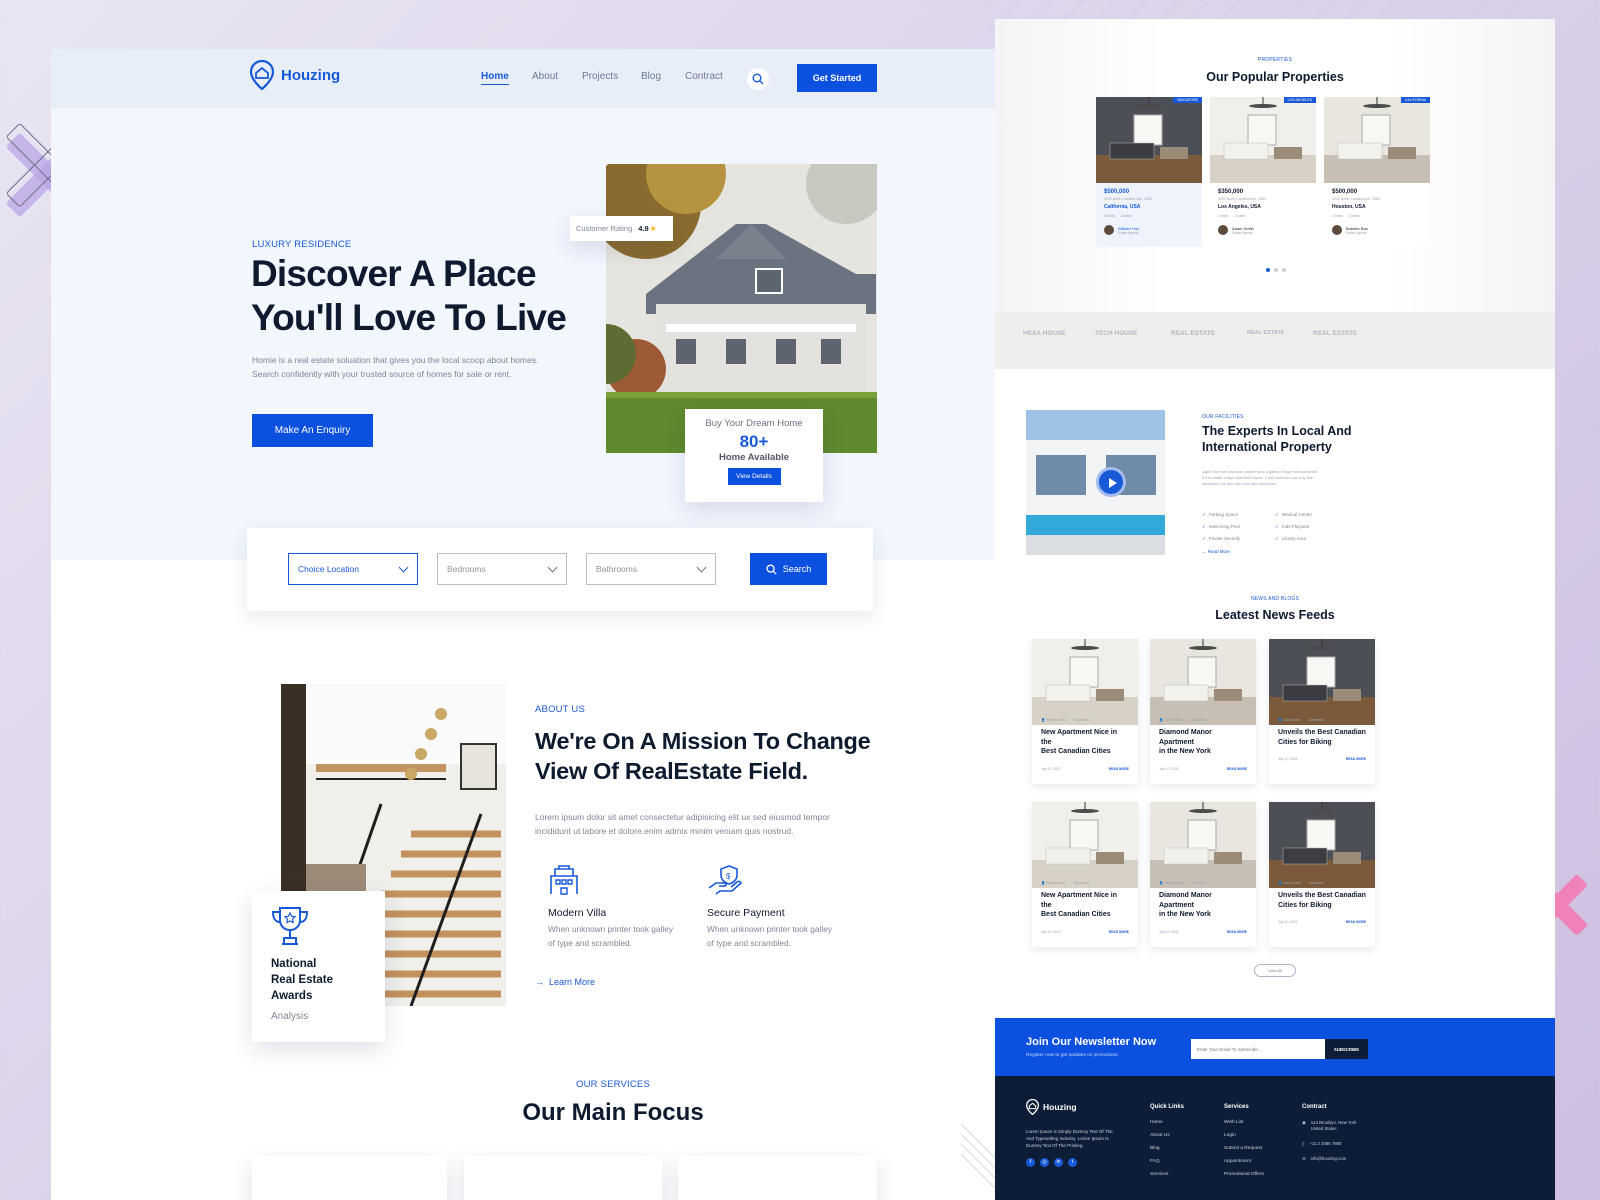 The height and width of the screenshot is (1200, 1600). What do you see at coordinates (318, 966) in the screenshot?
I see `award-card: National Real Estate Awards Analysis` at bounding box center [318, 966].